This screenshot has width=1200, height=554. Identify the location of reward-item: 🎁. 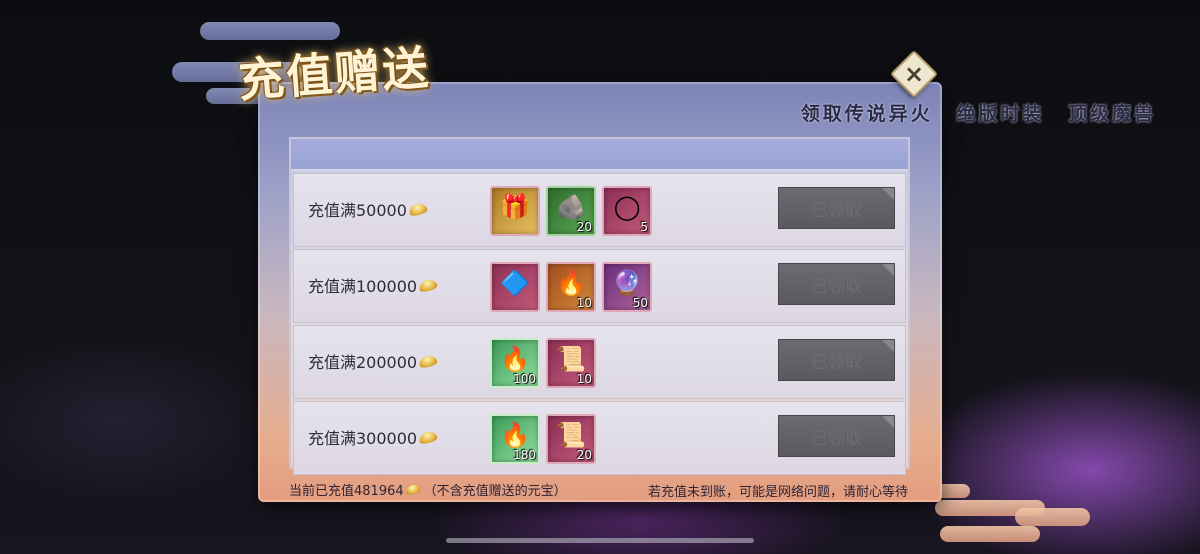
(515, 211).